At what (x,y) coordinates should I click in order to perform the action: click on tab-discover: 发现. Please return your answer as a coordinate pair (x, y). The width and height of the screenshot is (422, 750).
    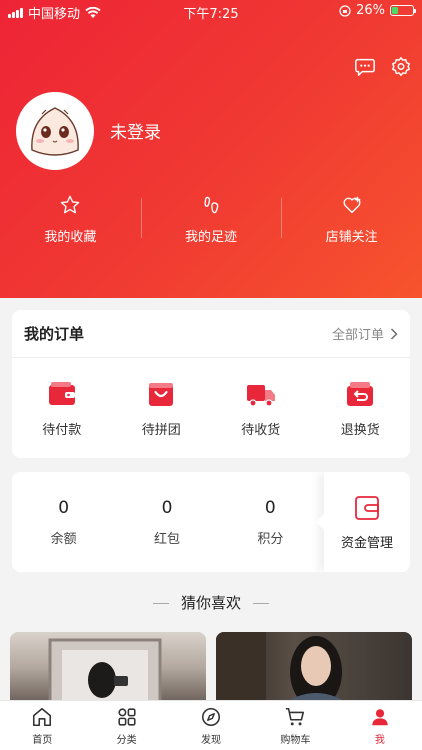
    Looking at the image, I should click on (211, 725).